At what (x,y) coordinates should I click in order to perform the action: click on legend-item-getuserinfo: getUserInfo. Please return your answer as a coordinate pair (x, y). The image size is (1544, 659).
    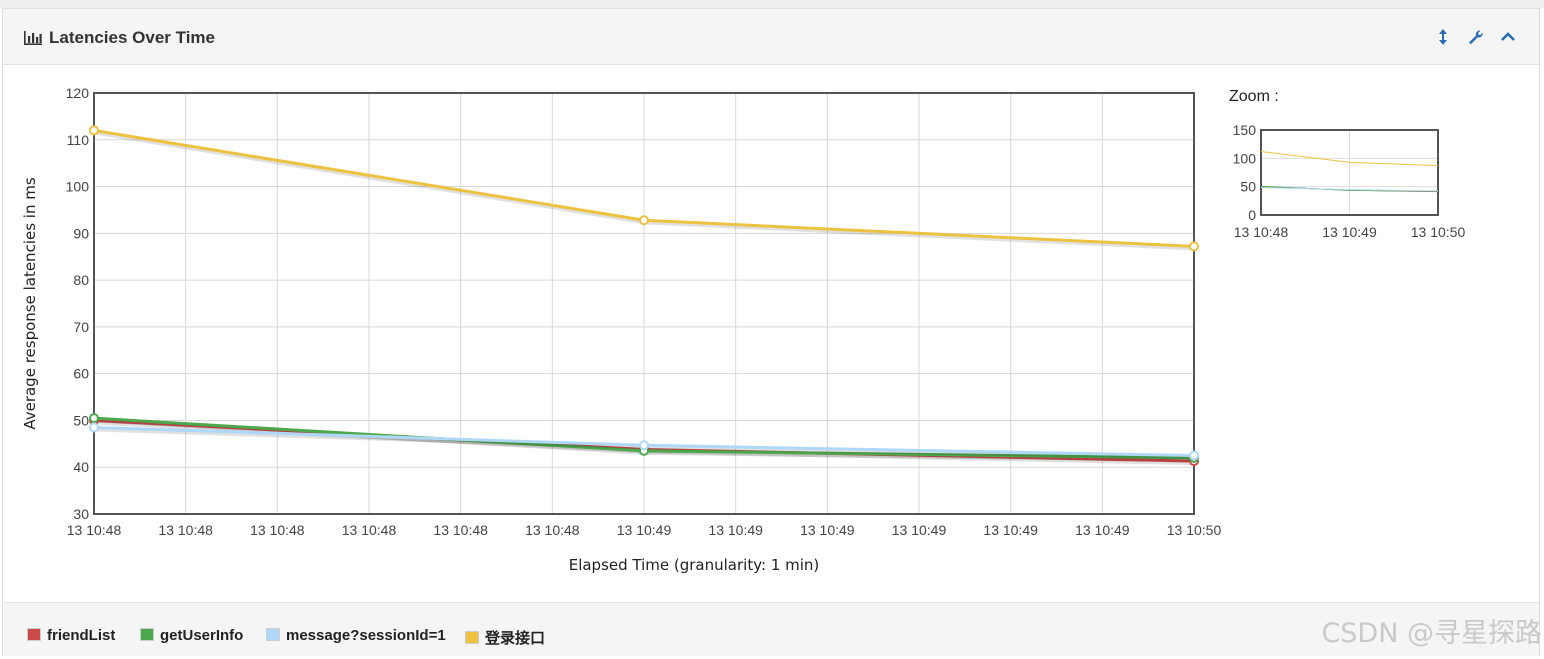
    Looking at the image, I should click on (191, 636).